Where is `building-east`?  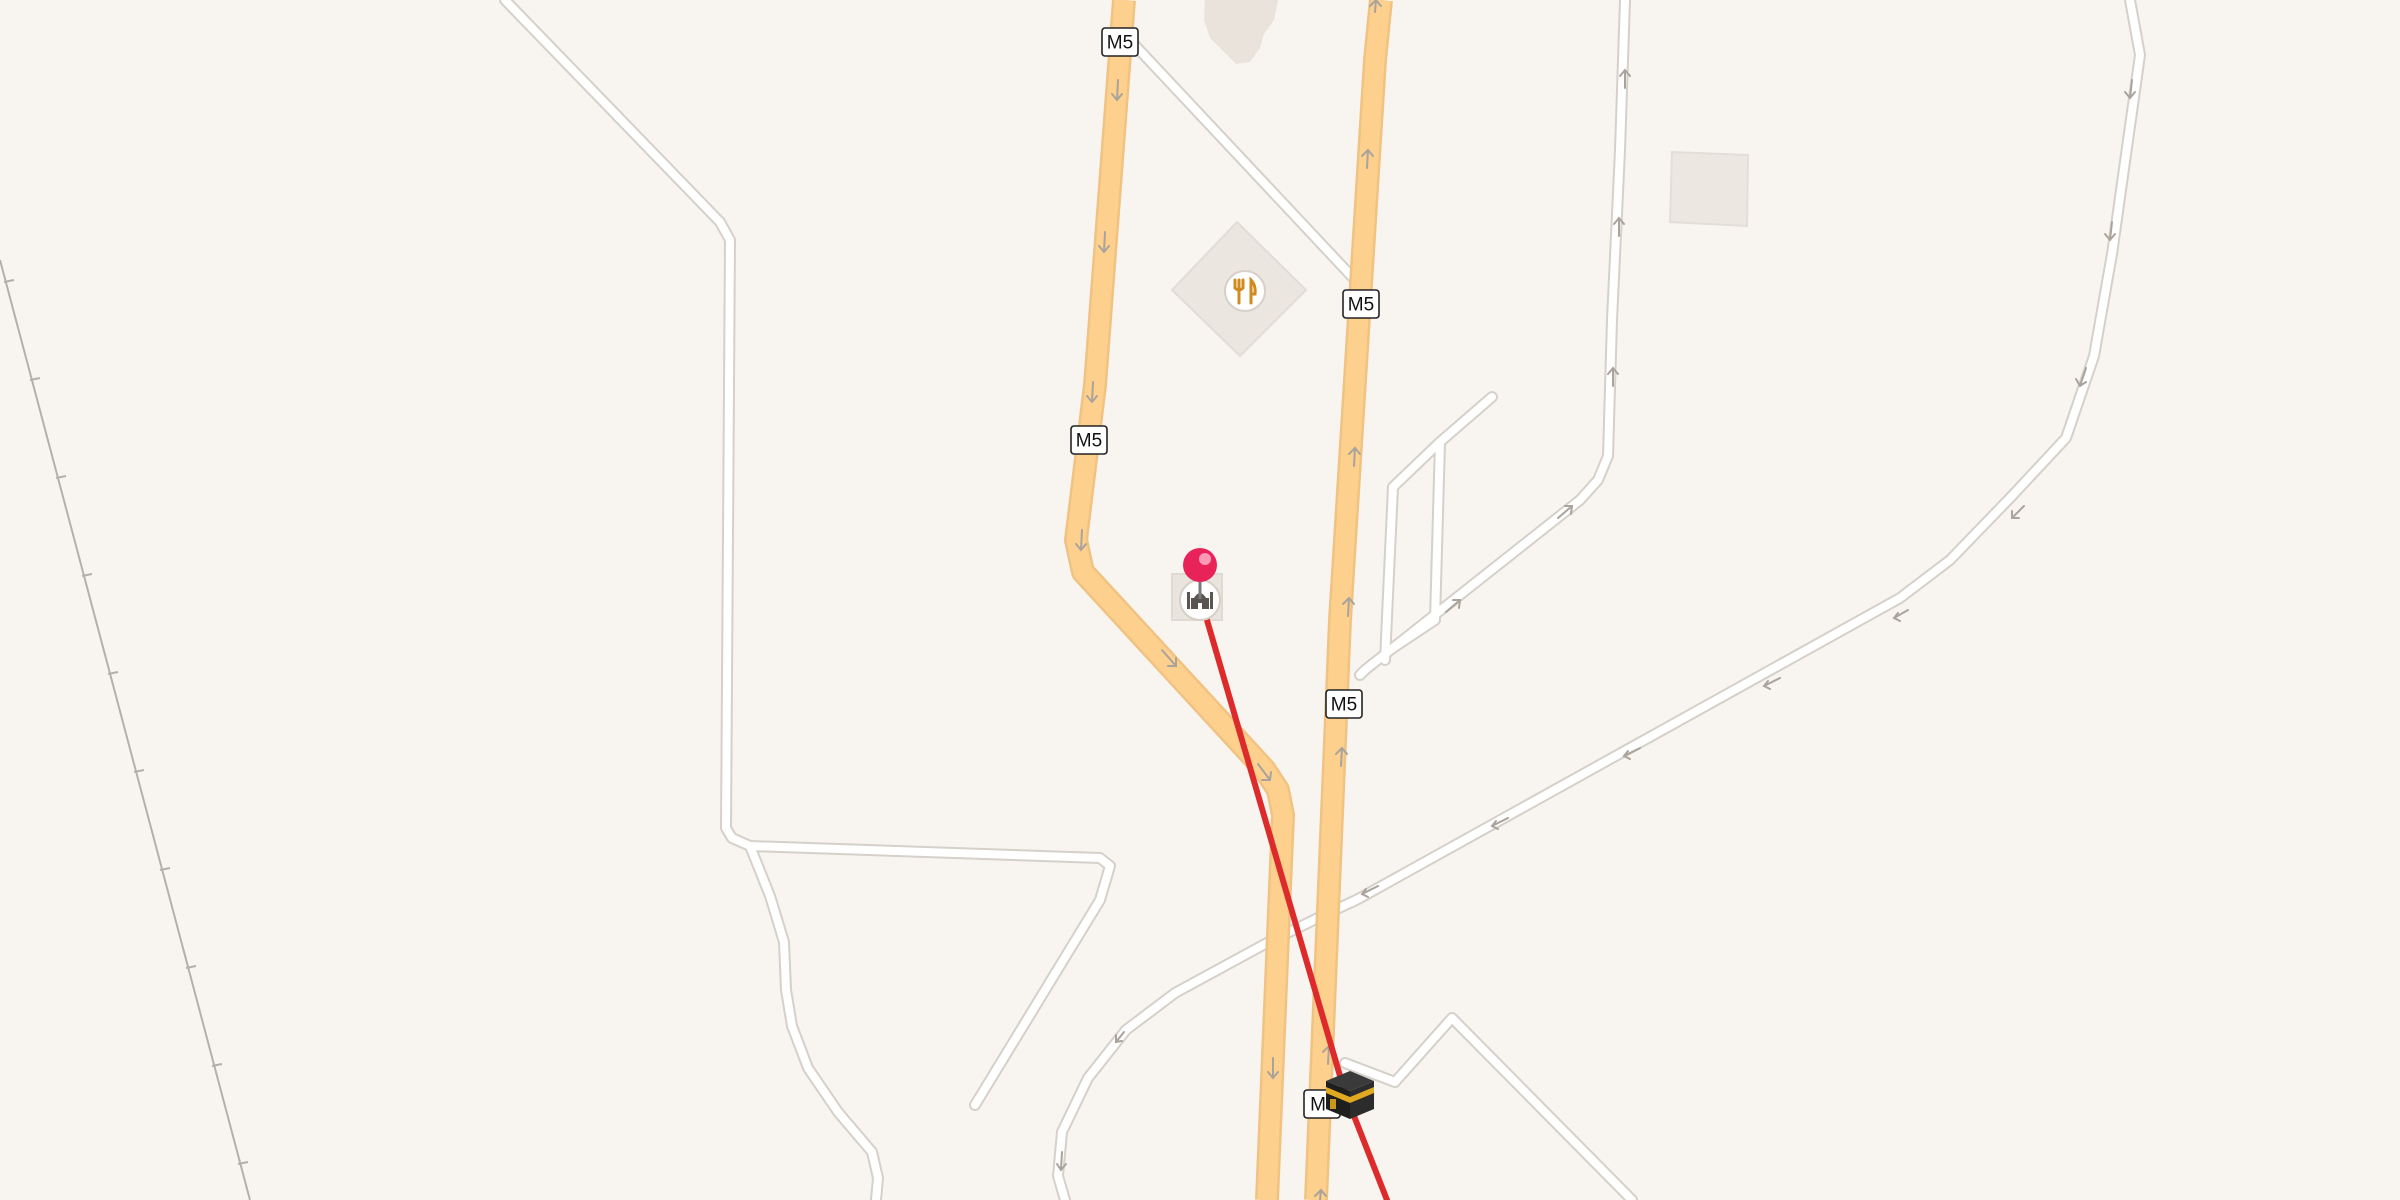 building-east is located at coordinates (1709, 189).